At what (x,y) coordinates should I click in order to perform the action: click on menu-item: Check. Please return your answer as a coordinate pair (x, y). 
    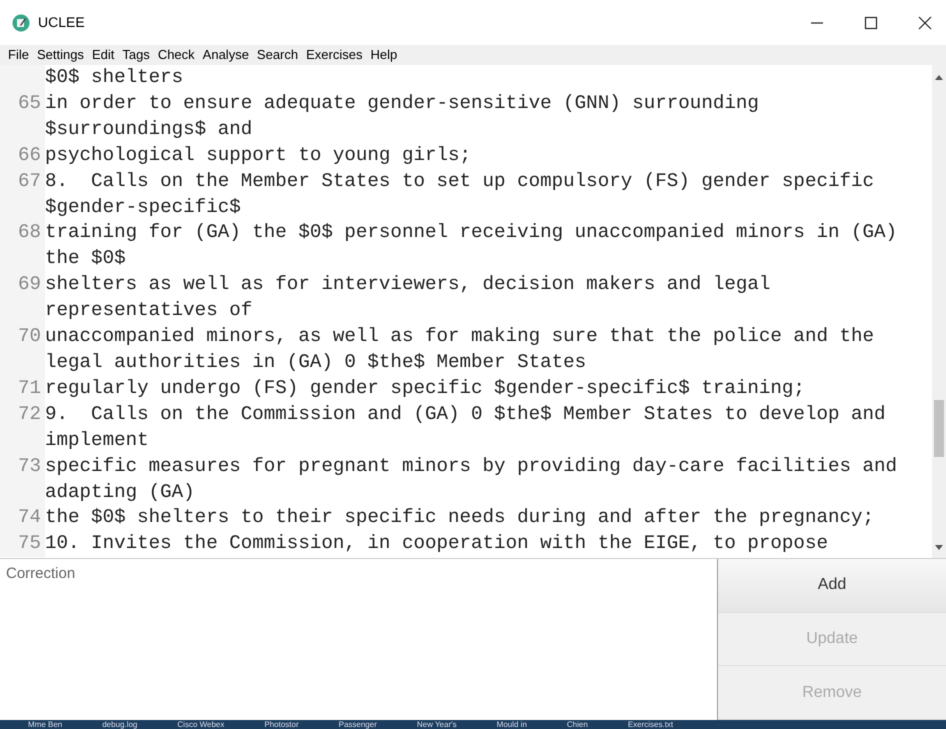
    Looking at the image, I should click on (176, 55).